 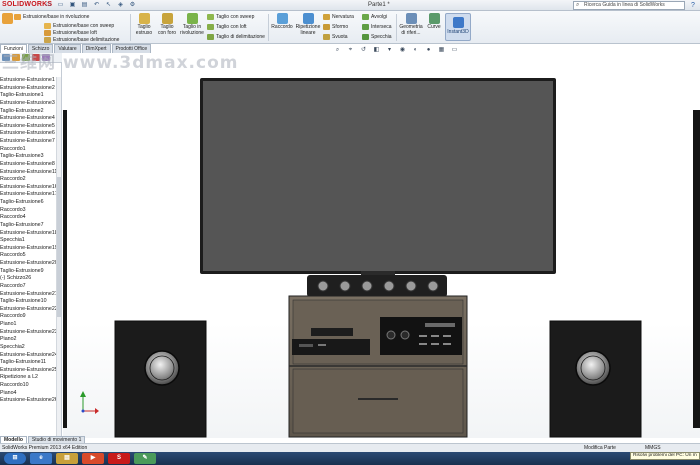 I want to click on rebuild-icon: ◈, so click(x=120, y=5).